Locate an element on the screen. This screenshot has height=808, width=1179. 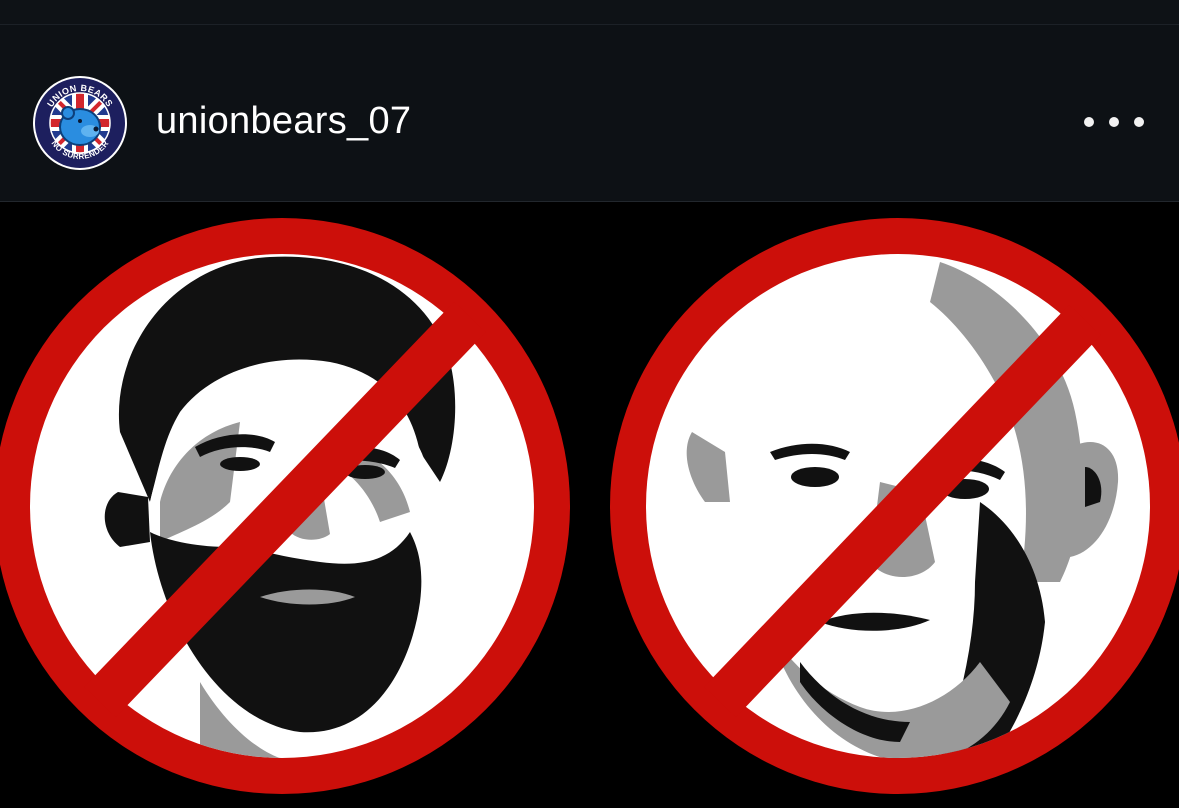
union-bears-badge-icon: UNION BEARS NO SURRENDER is located at coordinates (80, 123).